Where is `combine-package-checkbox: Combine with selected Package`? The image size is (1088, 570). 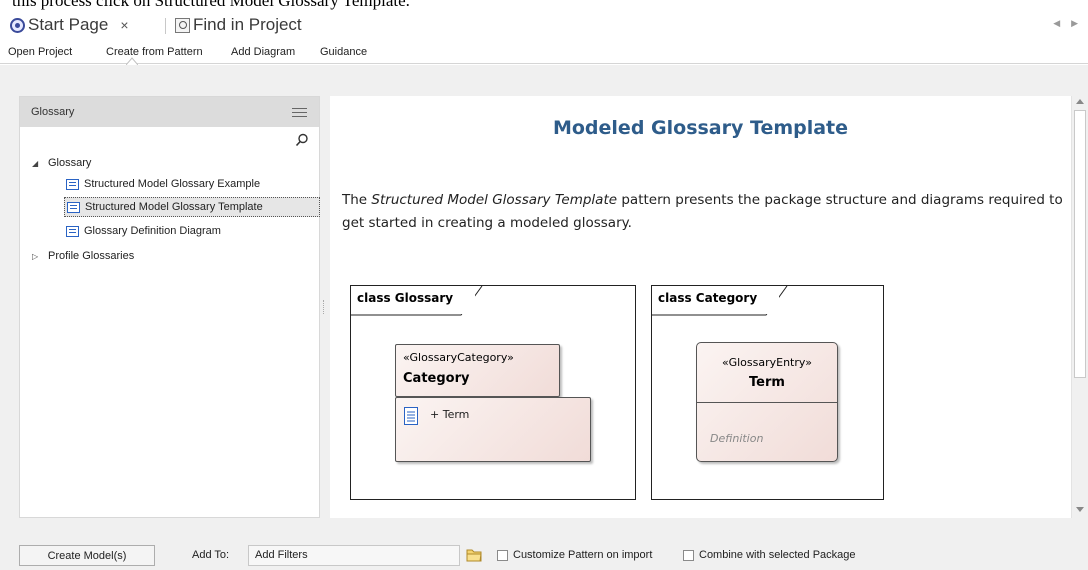 combine-package-checkbox: Combine with selected Package is located at coordinates (769, 555).